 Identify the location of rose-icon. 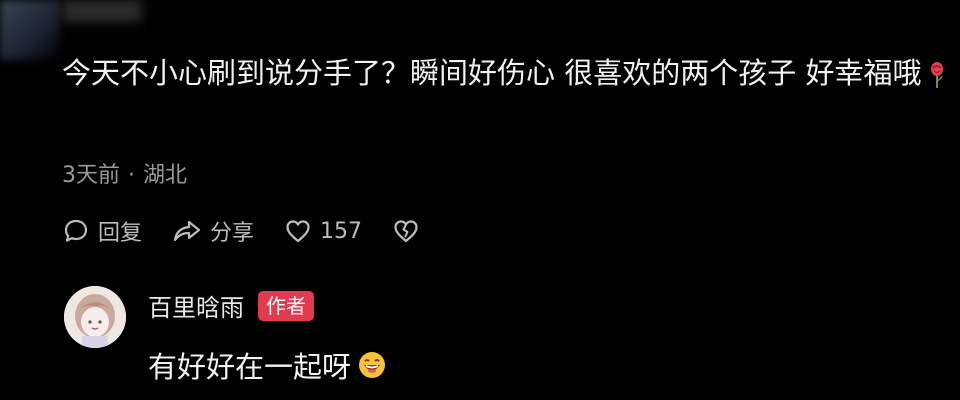
(937, 75).